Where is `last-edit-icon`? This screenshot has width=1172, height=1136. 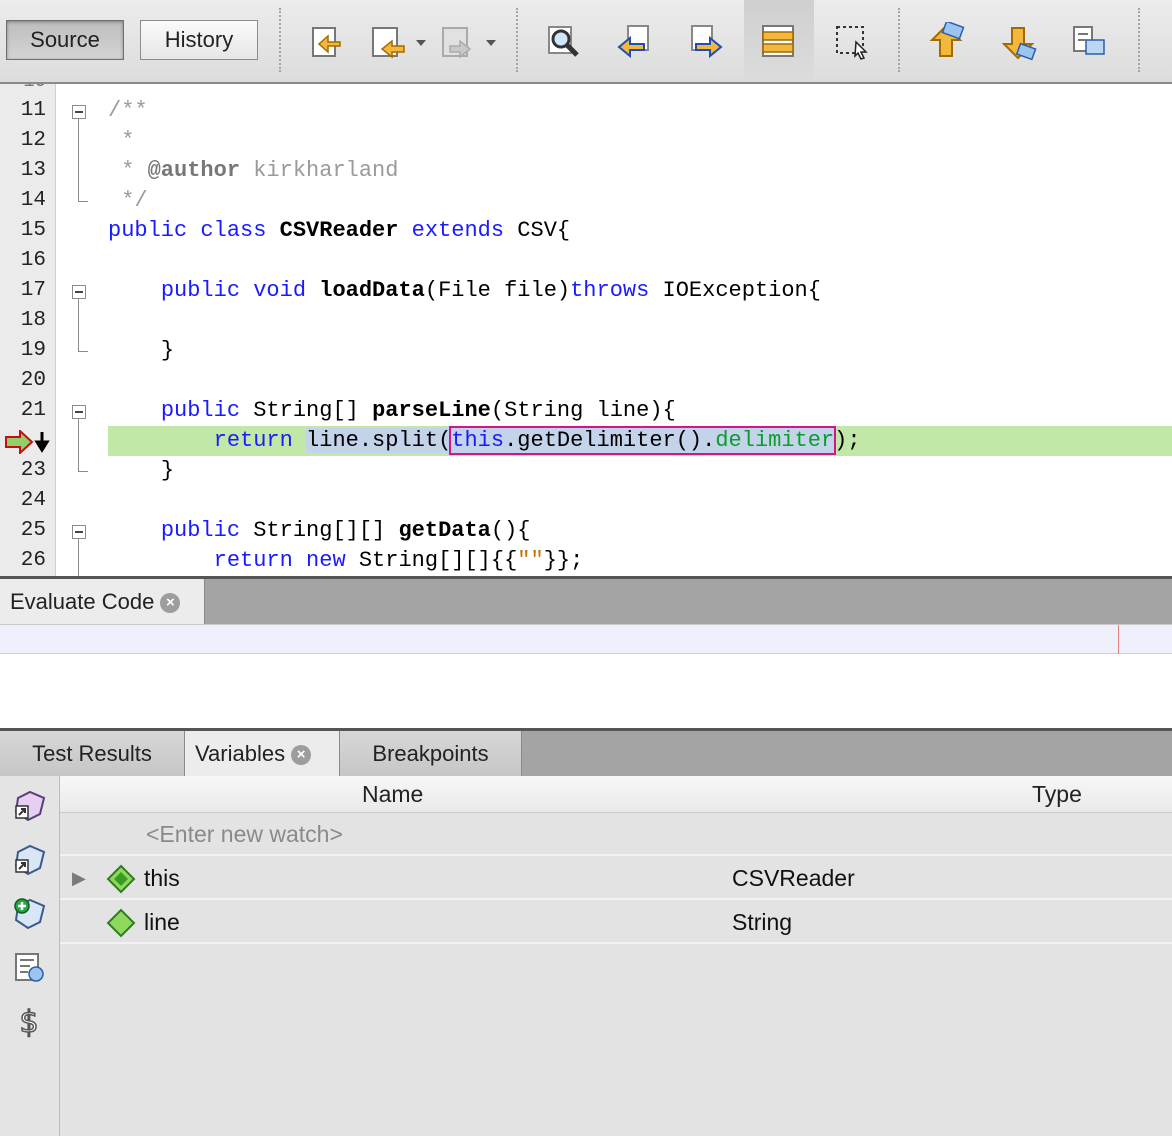 last-edit-icon is located at coordinates (326, 42).